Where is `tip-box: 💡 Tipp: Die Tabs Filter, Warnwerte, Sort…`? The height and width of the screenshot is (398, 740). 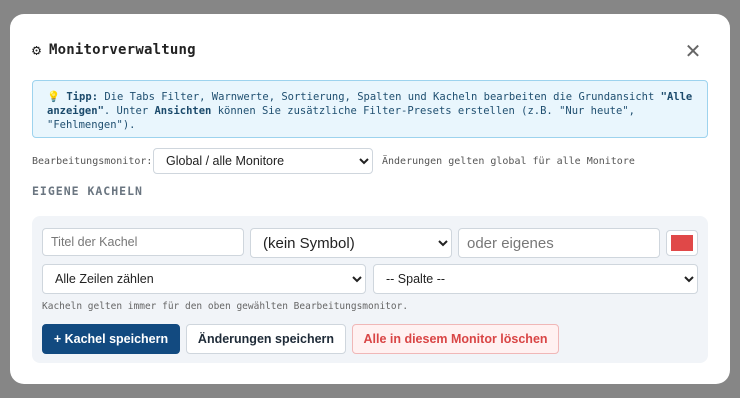
tip-box: 💡 Tipp: Die Tabs Filter, Warnwerte, Sort… is located at coordinates (370, 109).